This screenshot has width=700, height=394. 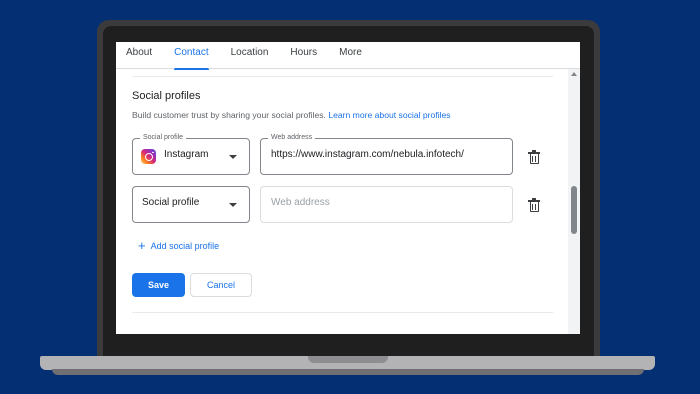 I want to click on add-social-profile-button: + Add social profile, so click(x=178, y=245).